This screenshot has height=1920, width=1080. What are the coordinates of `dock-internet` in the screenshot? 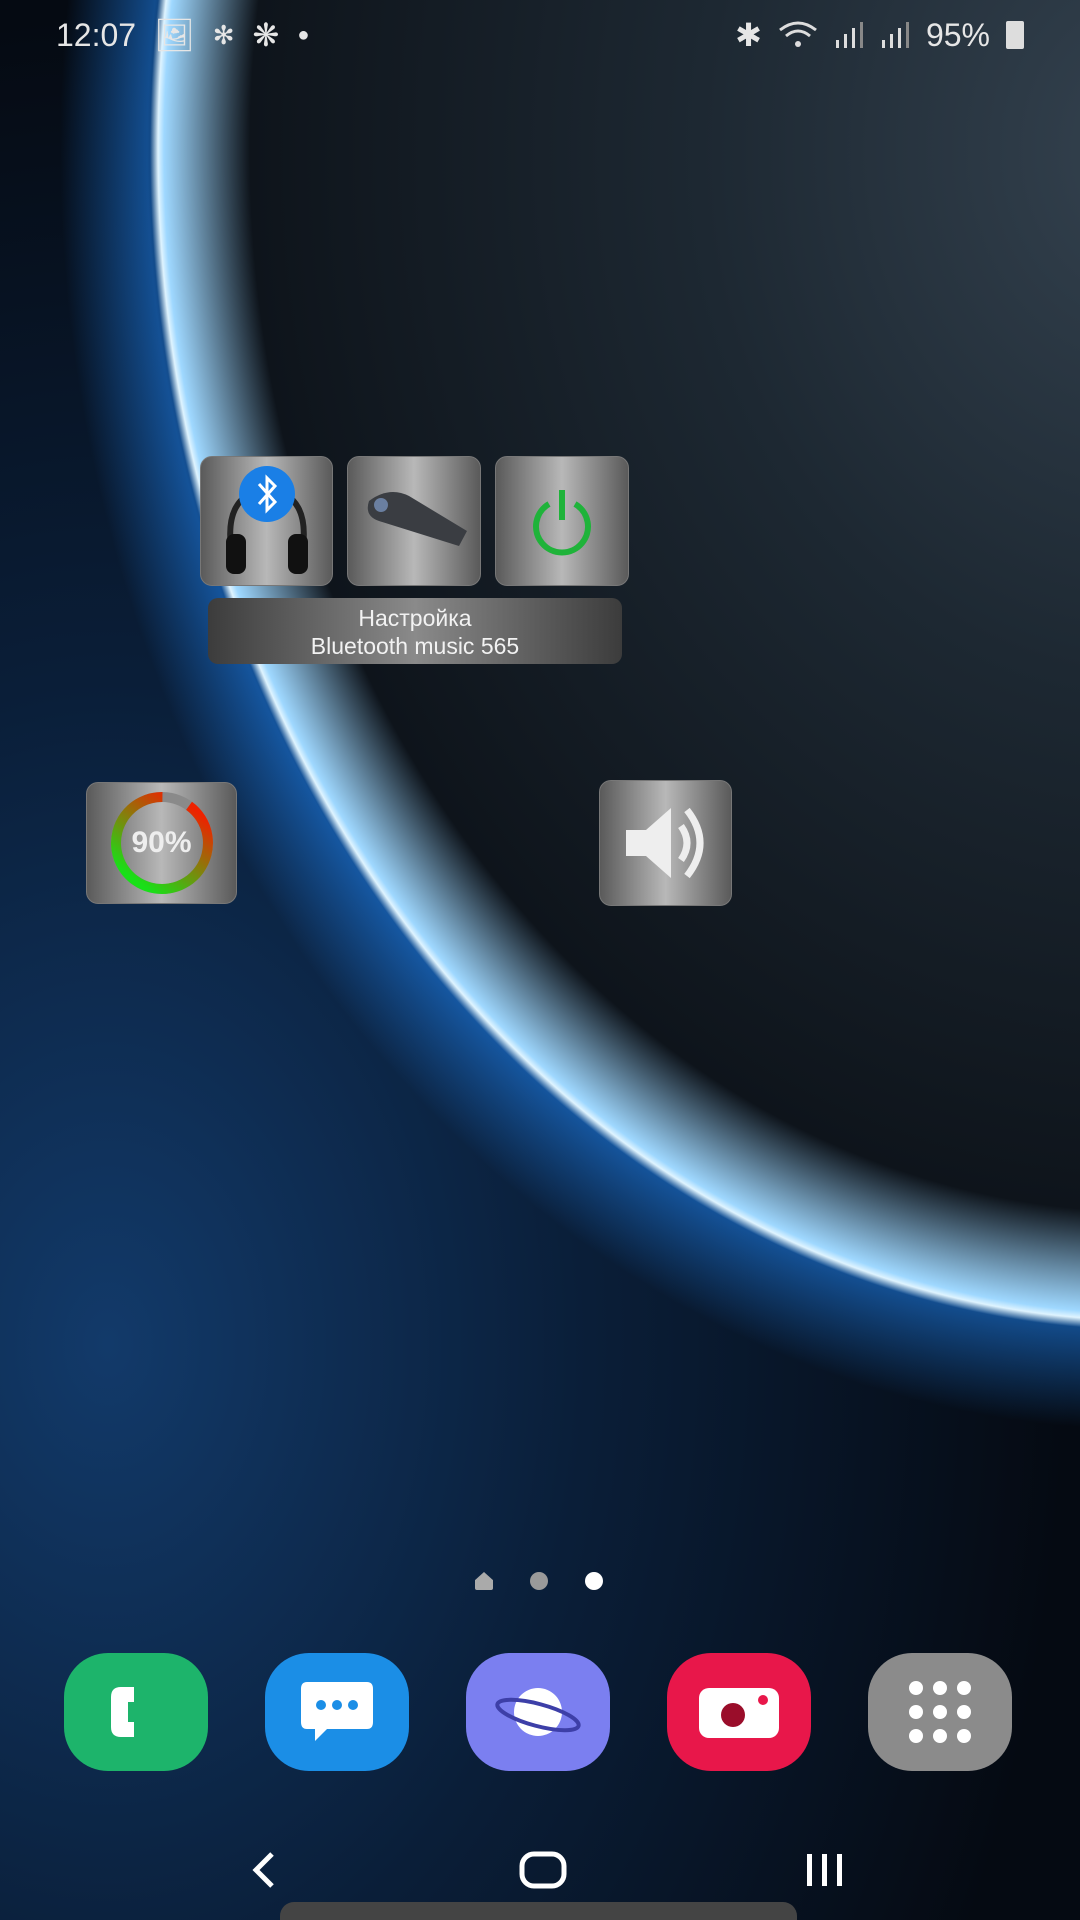 It's located at (538, 1712).